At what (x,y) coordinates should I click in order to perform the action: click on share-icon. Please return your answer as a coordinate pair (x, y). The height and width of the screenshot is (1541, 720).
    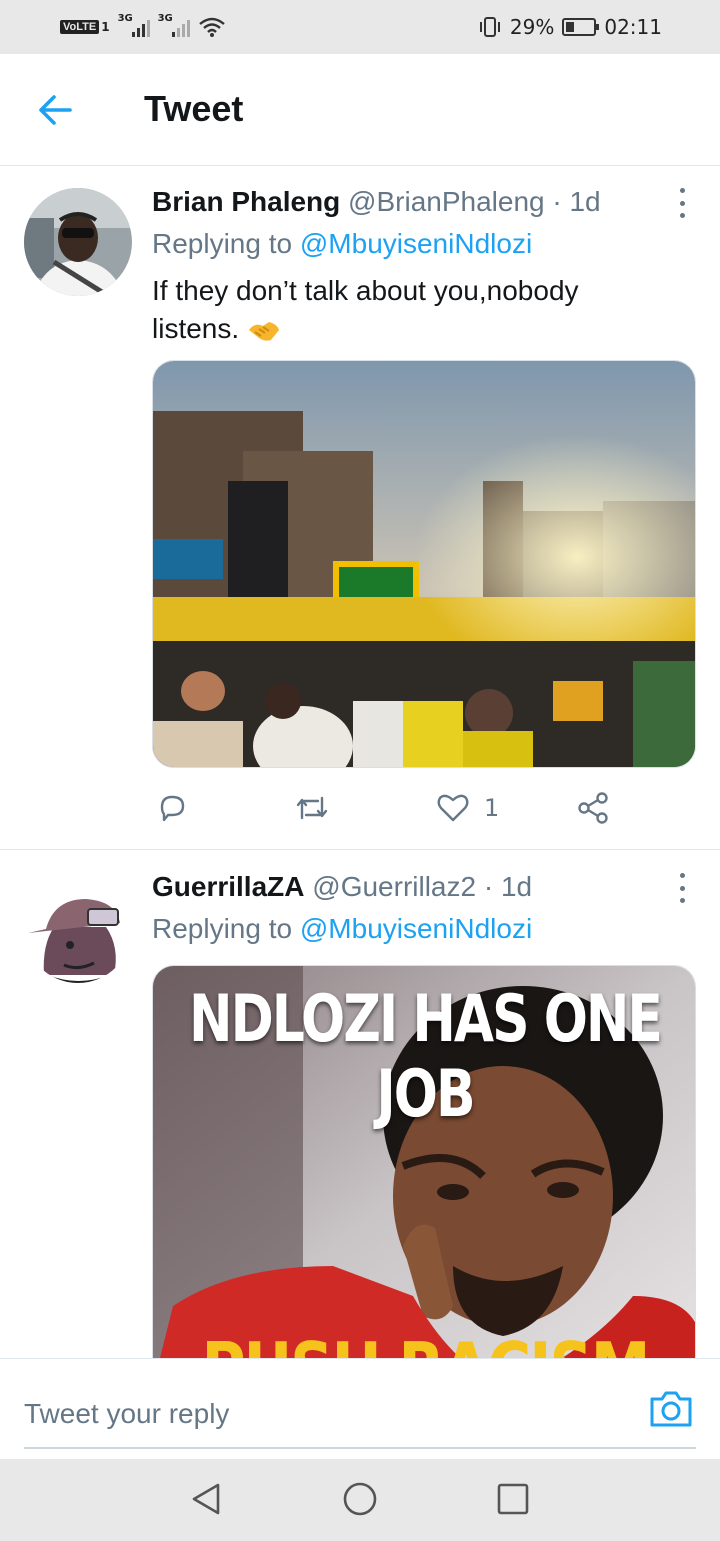
    Looking at the image, I should click on (593, 808).